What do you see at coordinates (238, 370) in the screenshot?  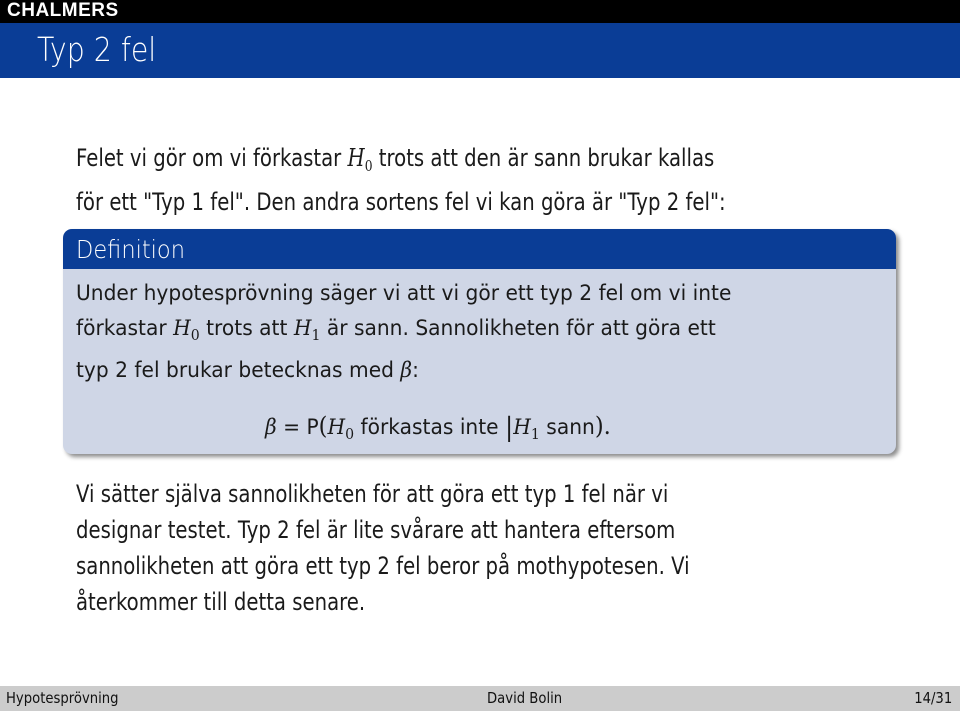 I see `text: typ 2 fel brukar betecknas med` at bounding box center [238, 370].